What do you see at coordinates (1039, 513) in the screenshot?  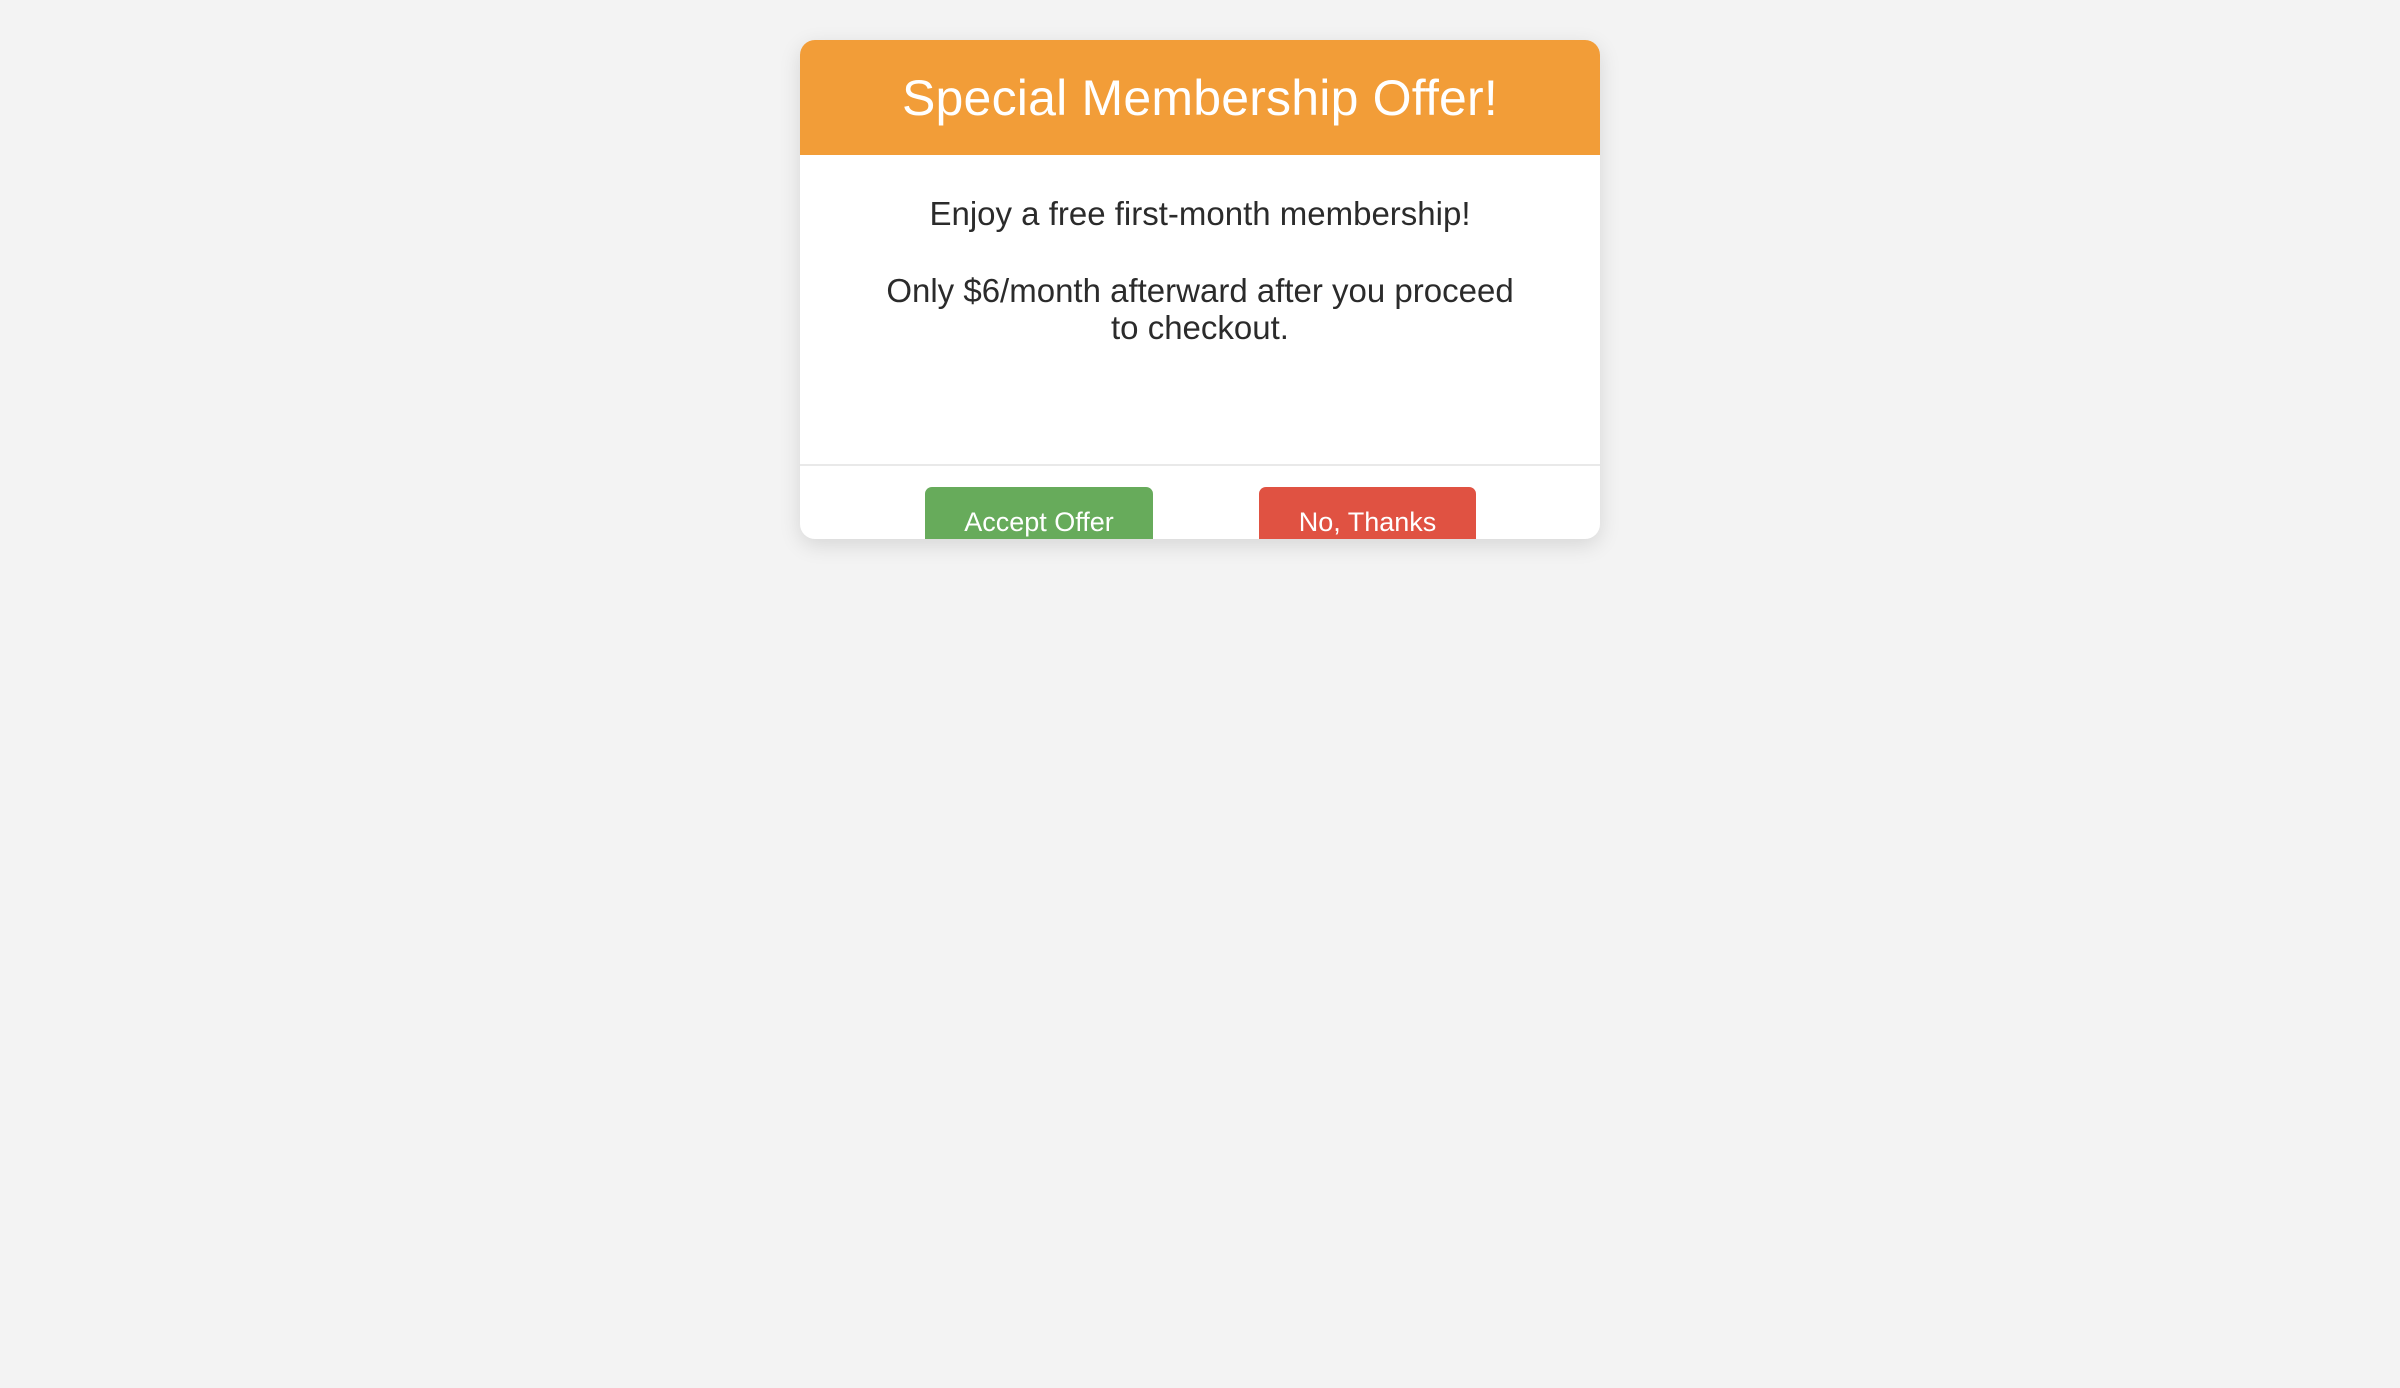 I see `accept-offer-button: Accept Offer` at bounding box center [1039, 513].